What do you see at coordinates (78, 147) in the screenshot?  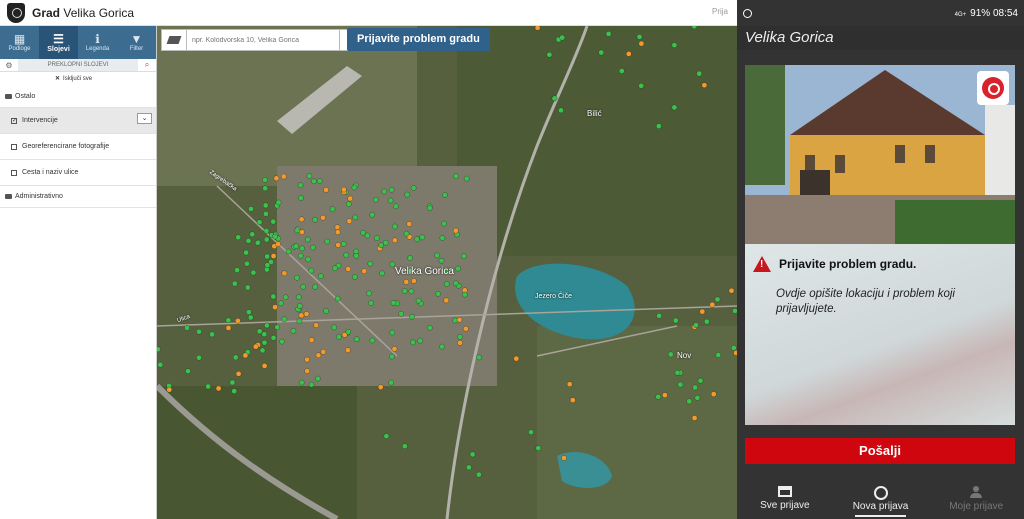 I see `layer-georeferencirane-fotografije: Georeferencirane fotografije` at bounding box center [78, 147].